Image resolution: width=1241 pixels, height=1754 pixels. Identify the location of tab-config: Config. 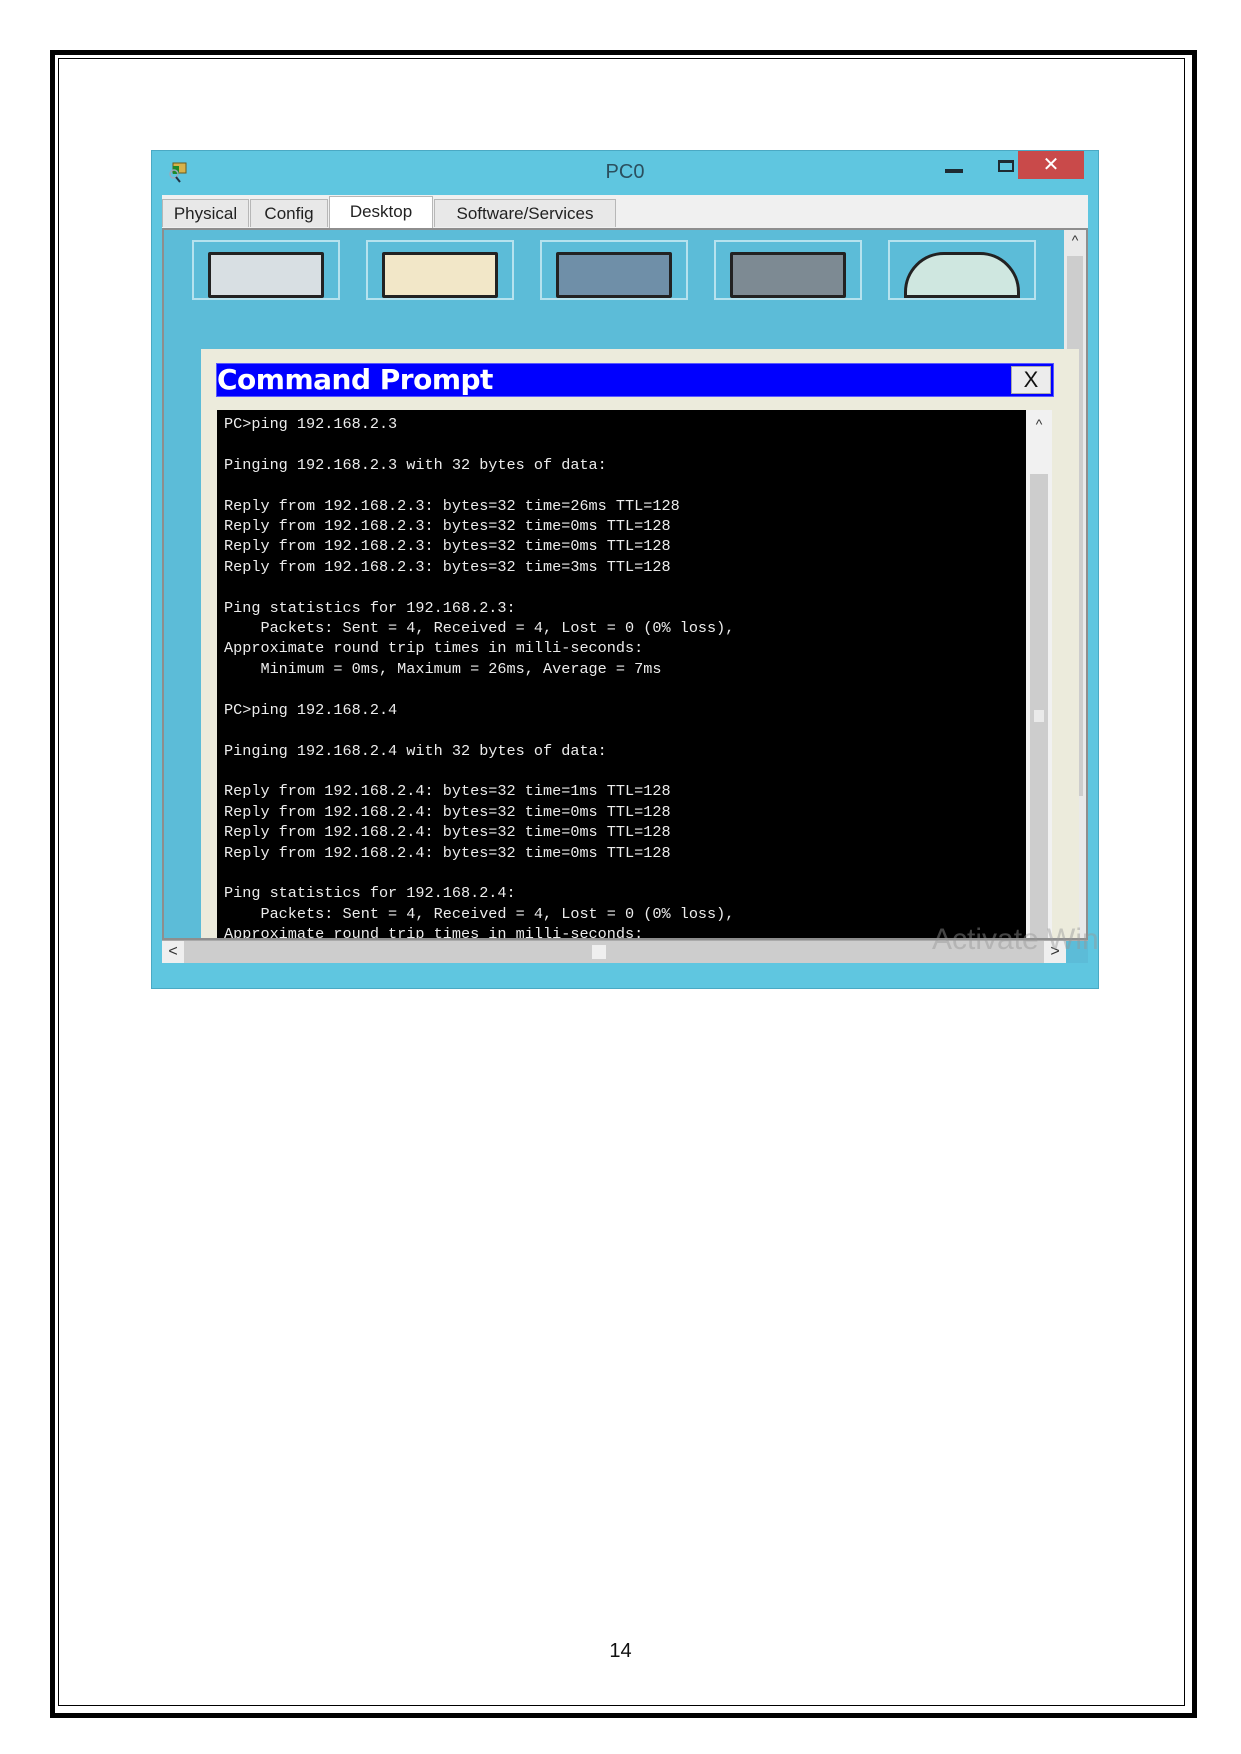
(289, 213).